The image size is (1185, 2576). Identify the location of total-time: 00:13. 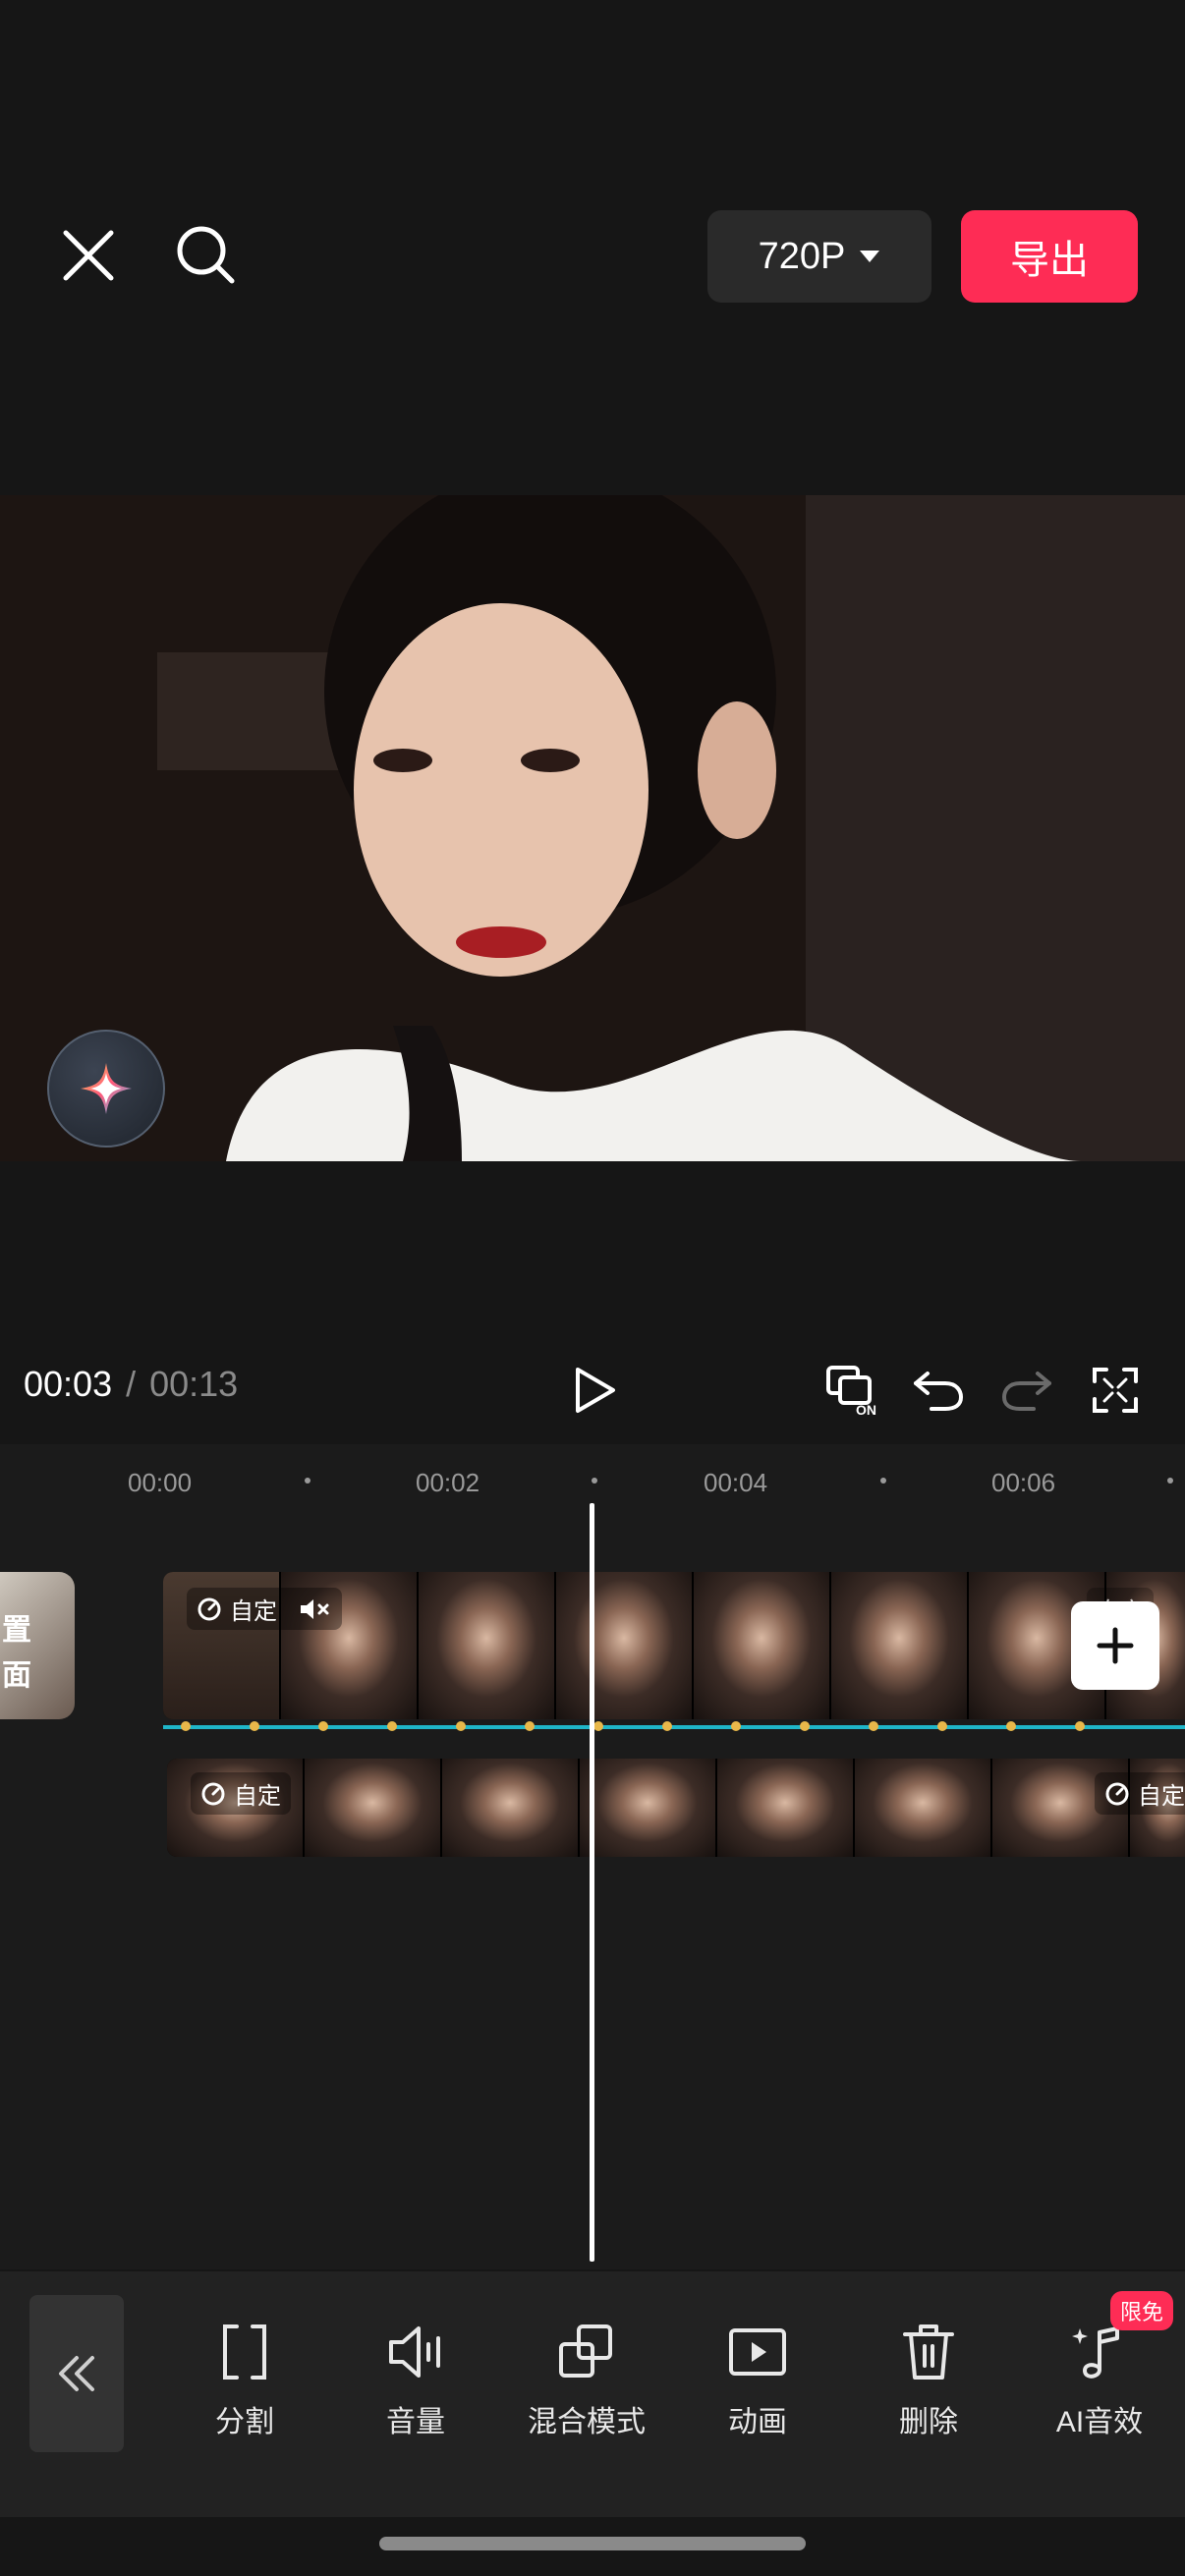
(194, 1384).